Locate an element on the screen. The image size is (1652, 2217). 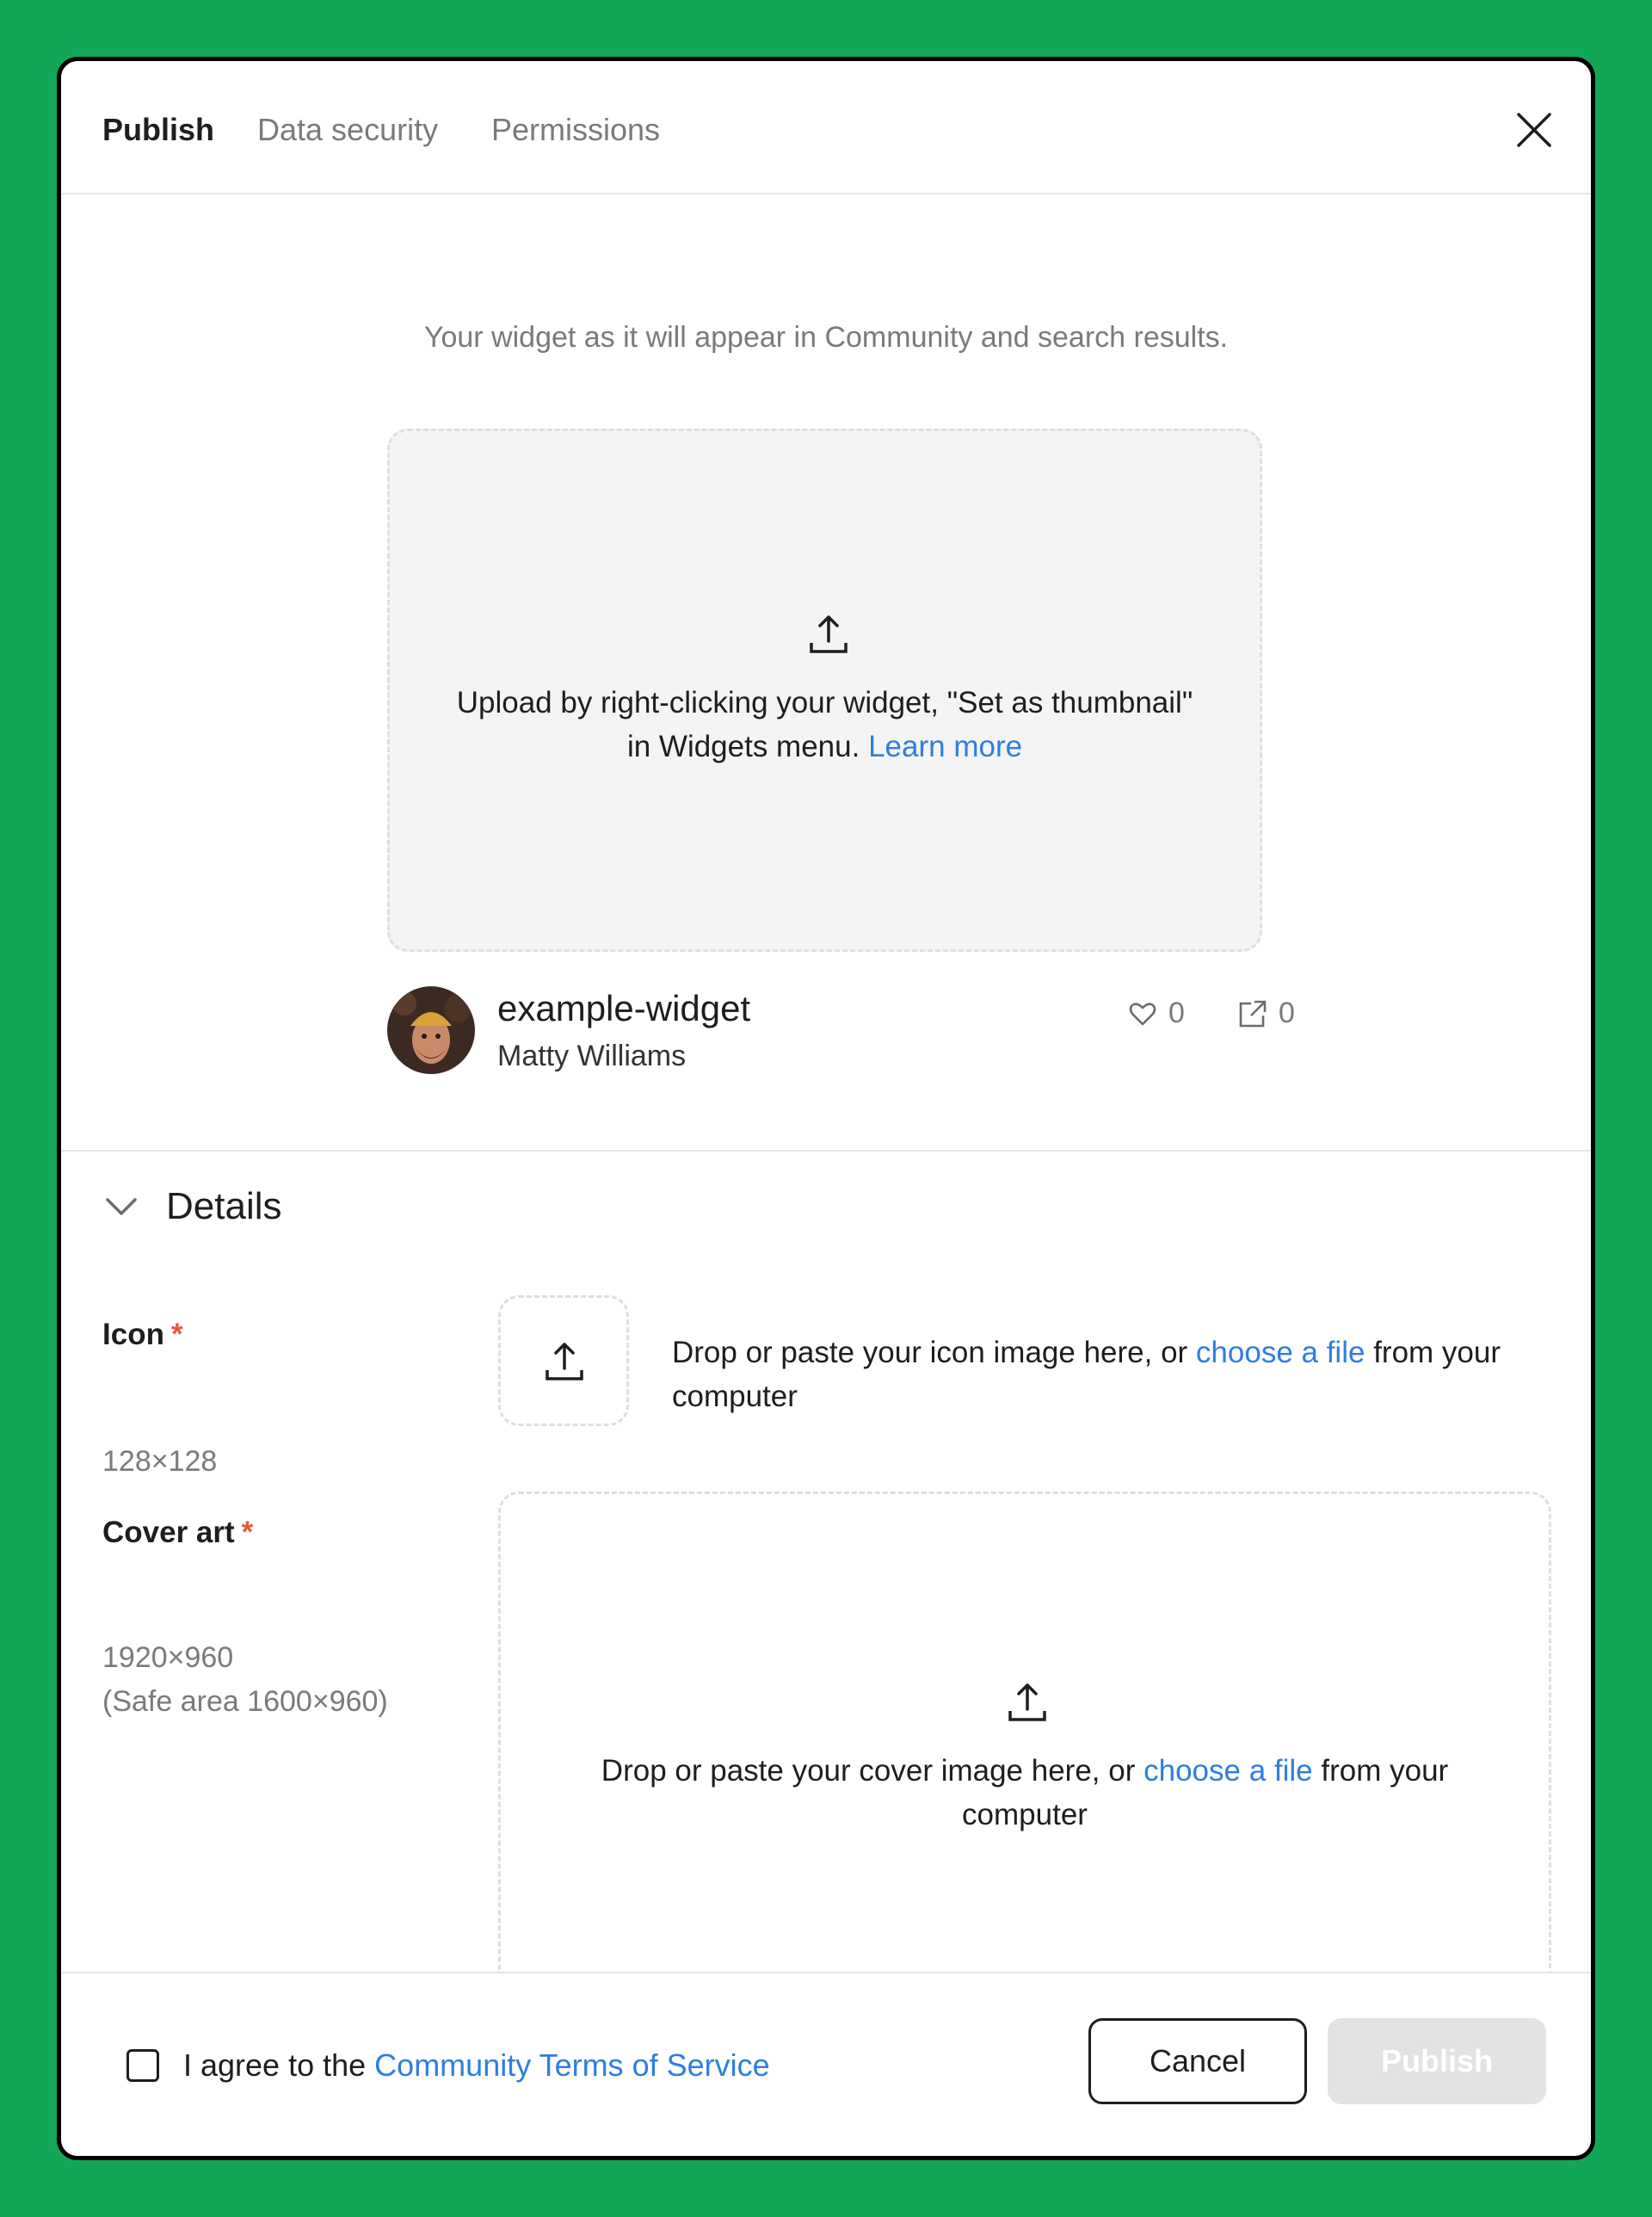
close-button is located at coordinates (1534, 130).